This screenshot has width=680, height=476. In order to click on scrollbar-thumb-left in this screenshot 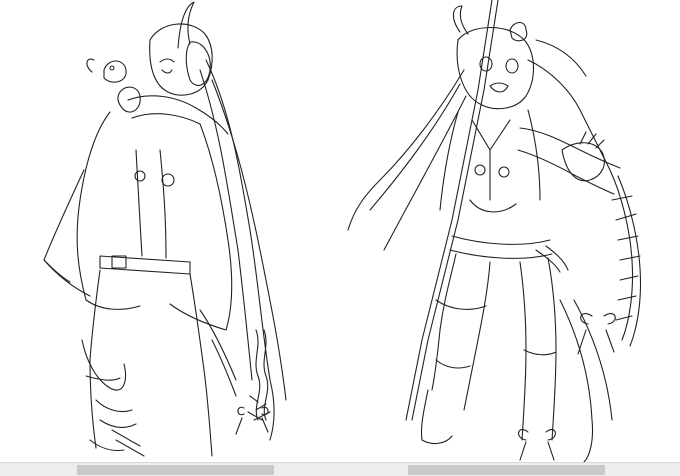, I will do `click(175, 470)`.